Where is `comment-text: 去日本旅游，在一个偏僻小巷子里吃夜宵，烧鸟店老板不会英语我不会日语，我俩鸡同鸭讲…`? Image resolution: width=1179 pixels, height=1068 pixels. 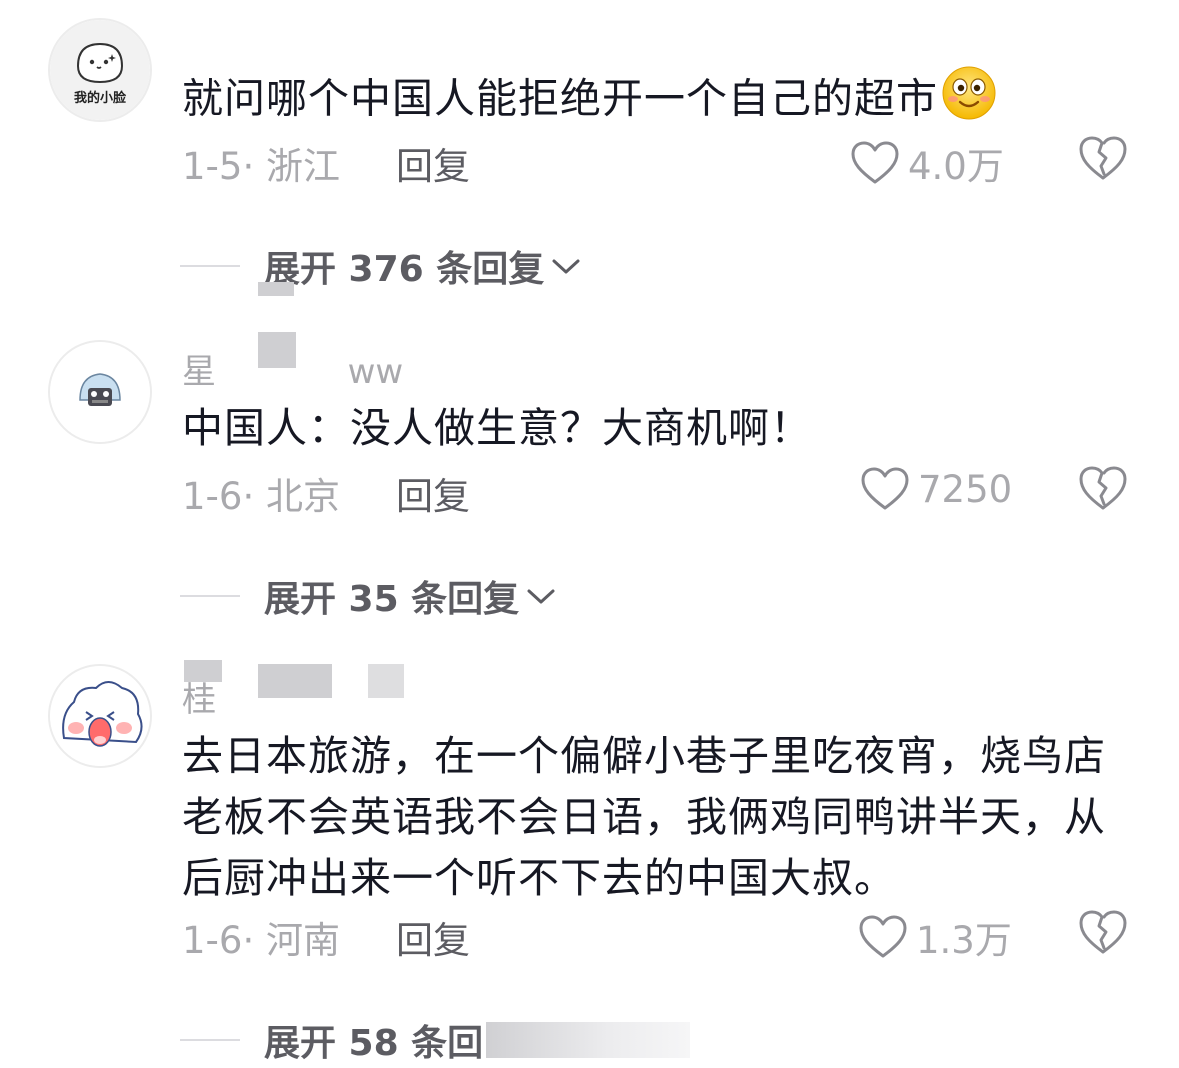 comment-text: 去日本旅游，在一个偏僻小巷子里吃夜宵，烧鸟店老板不会英语我不会日语，我俩鸡同鸭讲… is located at coordinates (644, 817).